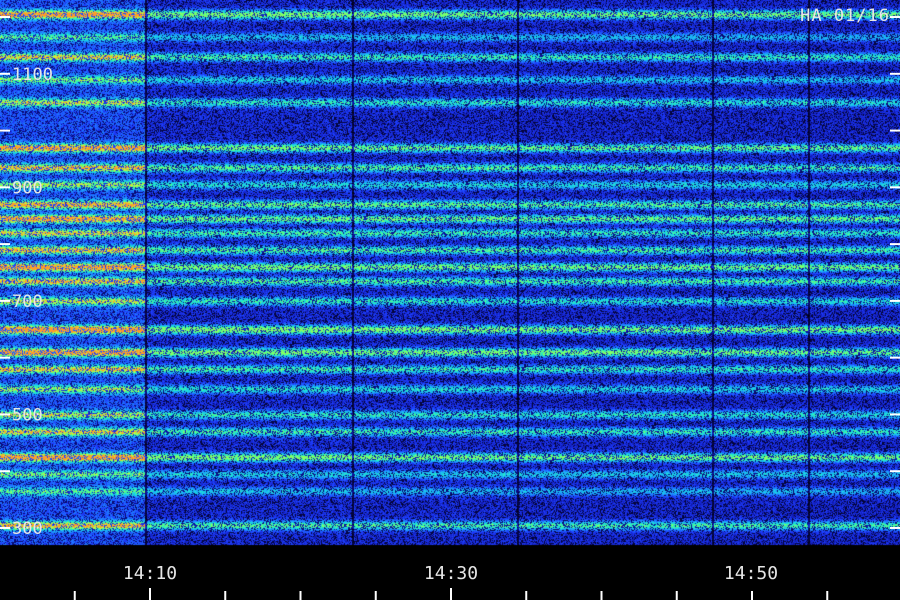 This screenshot has width=900, height=600. I want to click on y-tick-label: 500, so click(27, 415).